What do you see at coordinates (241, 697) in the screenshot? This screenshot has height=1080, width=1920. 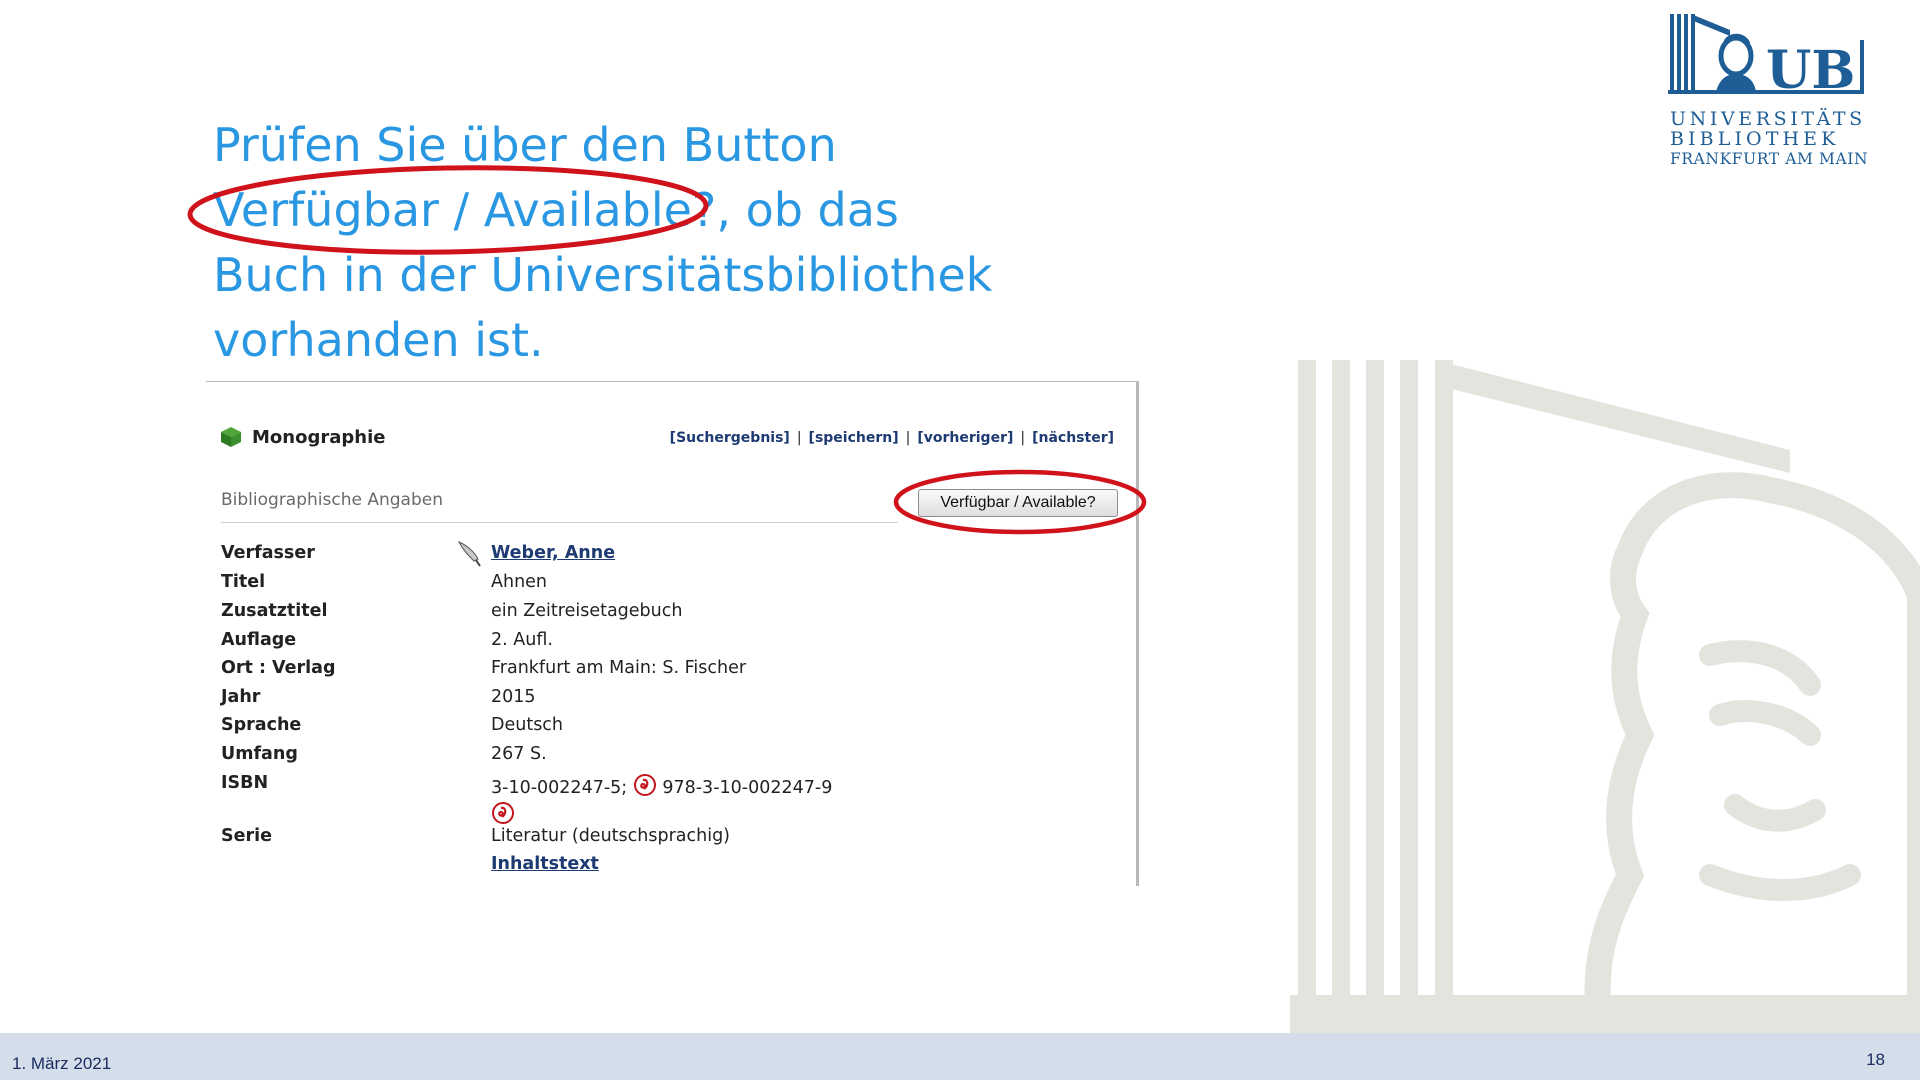 I see `field-label: Jahr` at bounding box center [241, 697].